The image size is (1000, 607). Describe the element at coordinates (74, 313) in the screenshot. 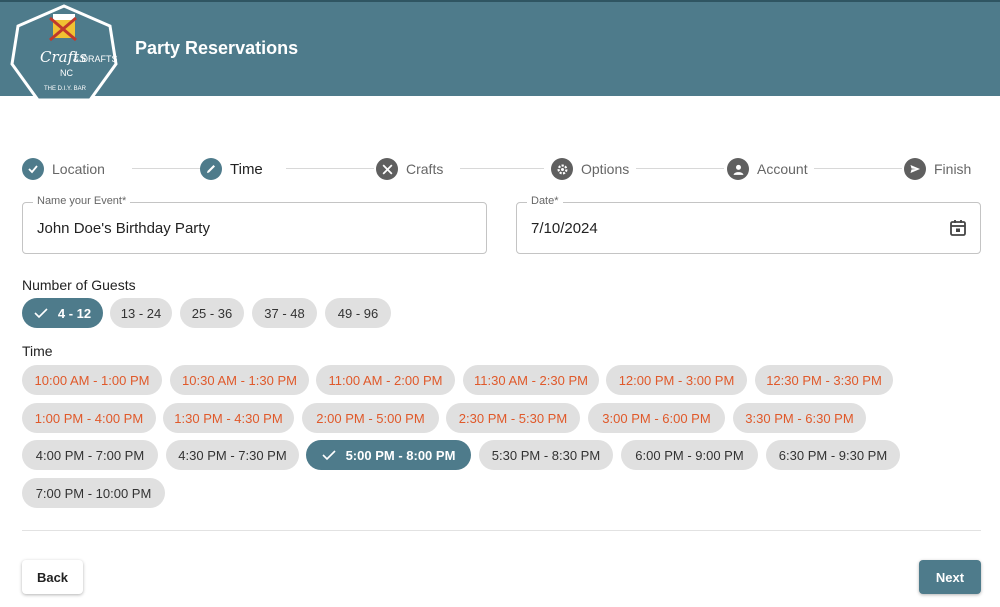

I see `chip-label: 4 - 12` at that location.